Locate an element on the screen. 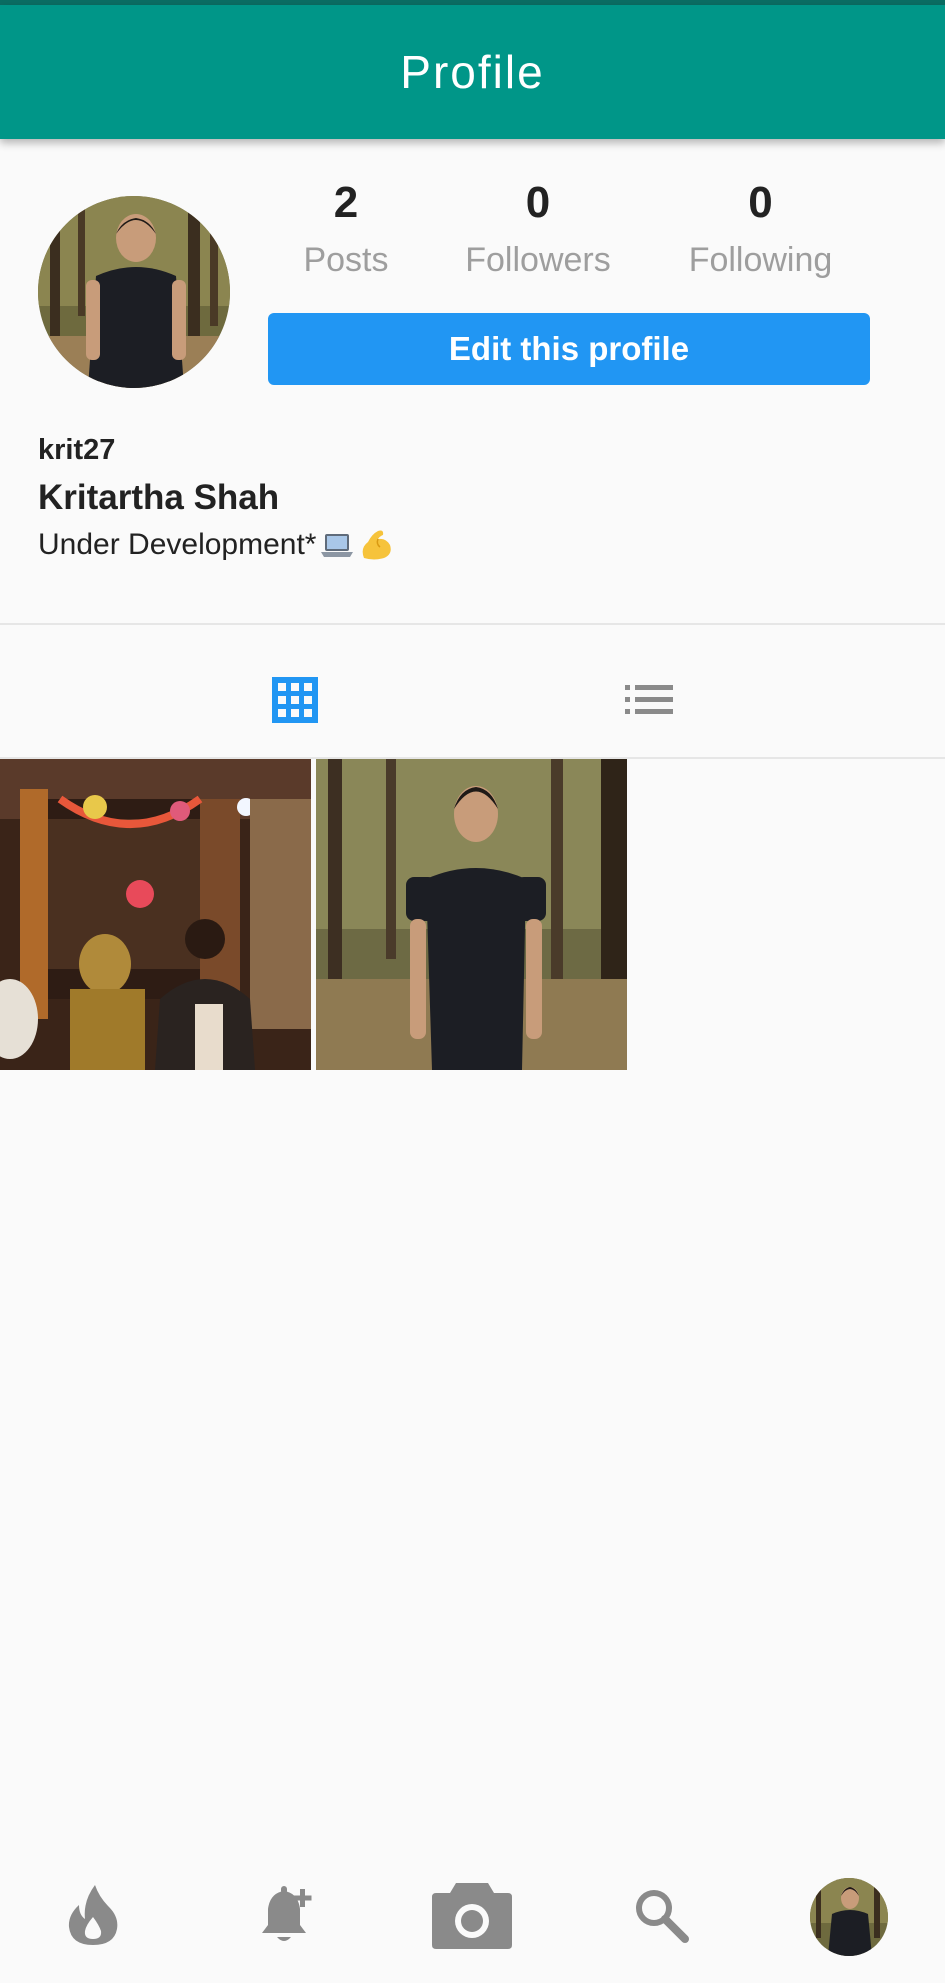  stat-posts: 2 Posts is located at coordinates (346, 232).